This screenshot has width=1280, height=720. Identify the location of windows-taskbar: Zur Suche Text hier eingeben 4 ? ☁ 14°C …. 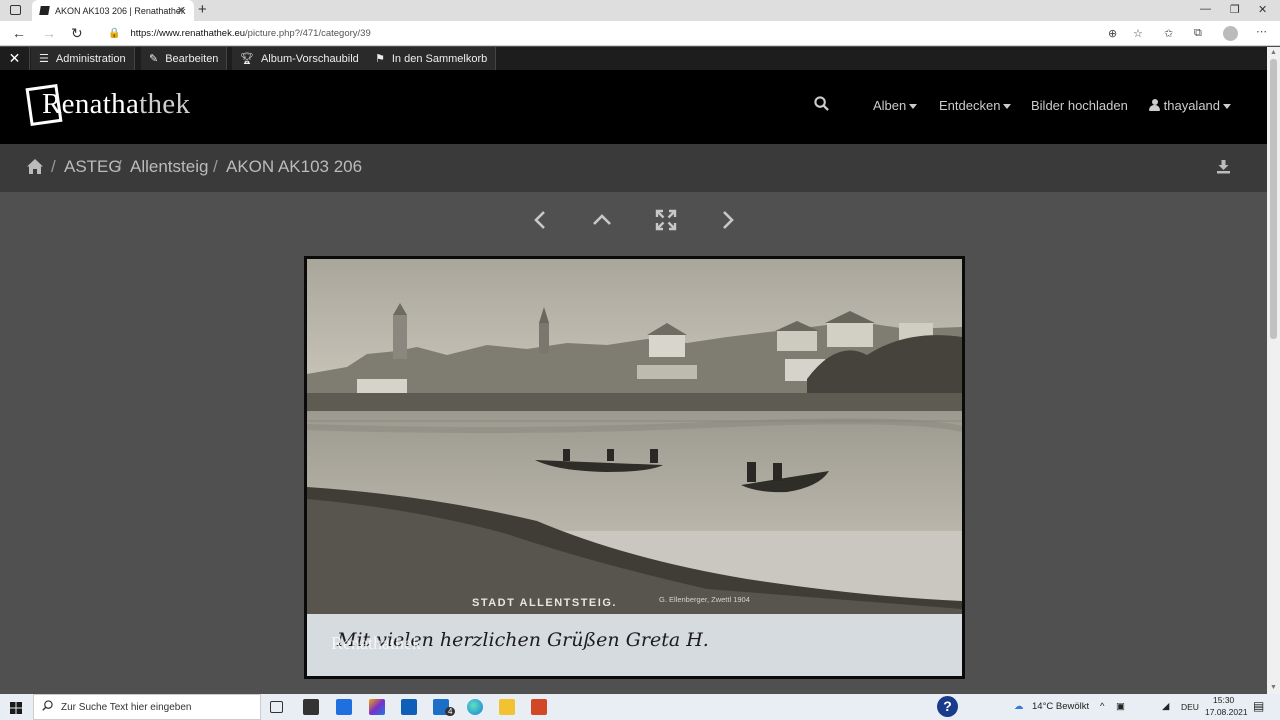
(640, 707).